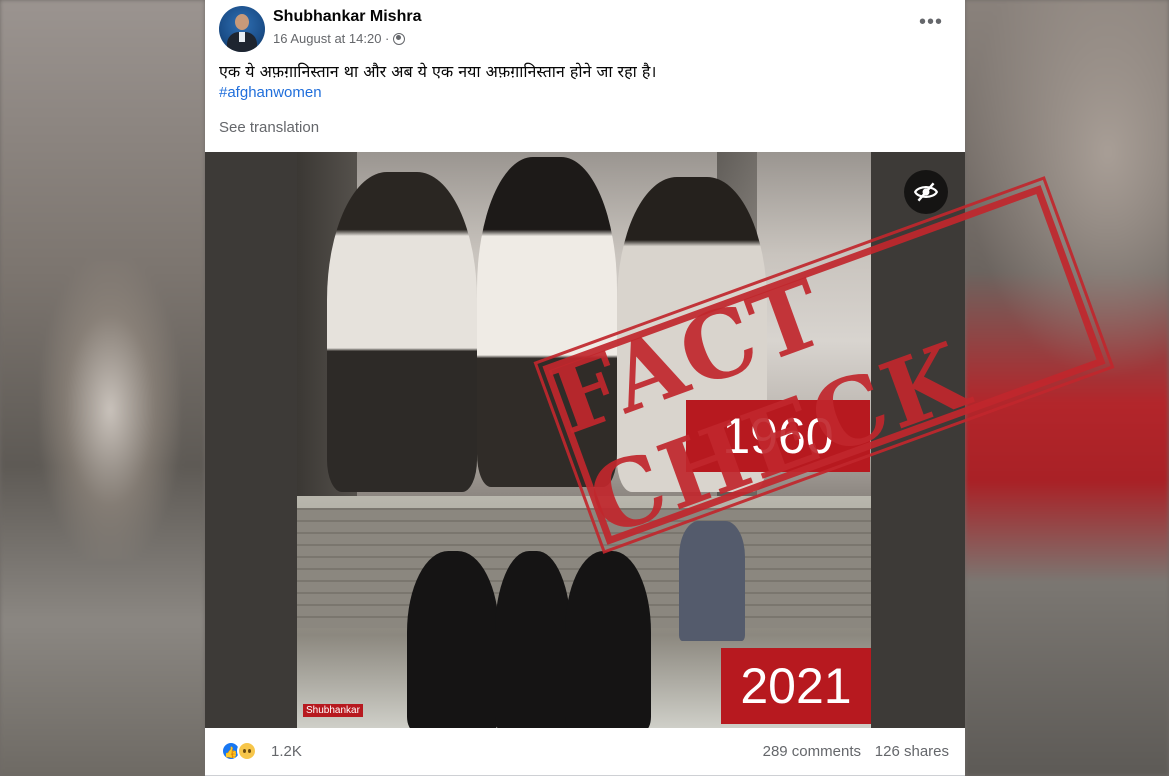  I want to click on sad-reaction-icon, so click(247, 751).